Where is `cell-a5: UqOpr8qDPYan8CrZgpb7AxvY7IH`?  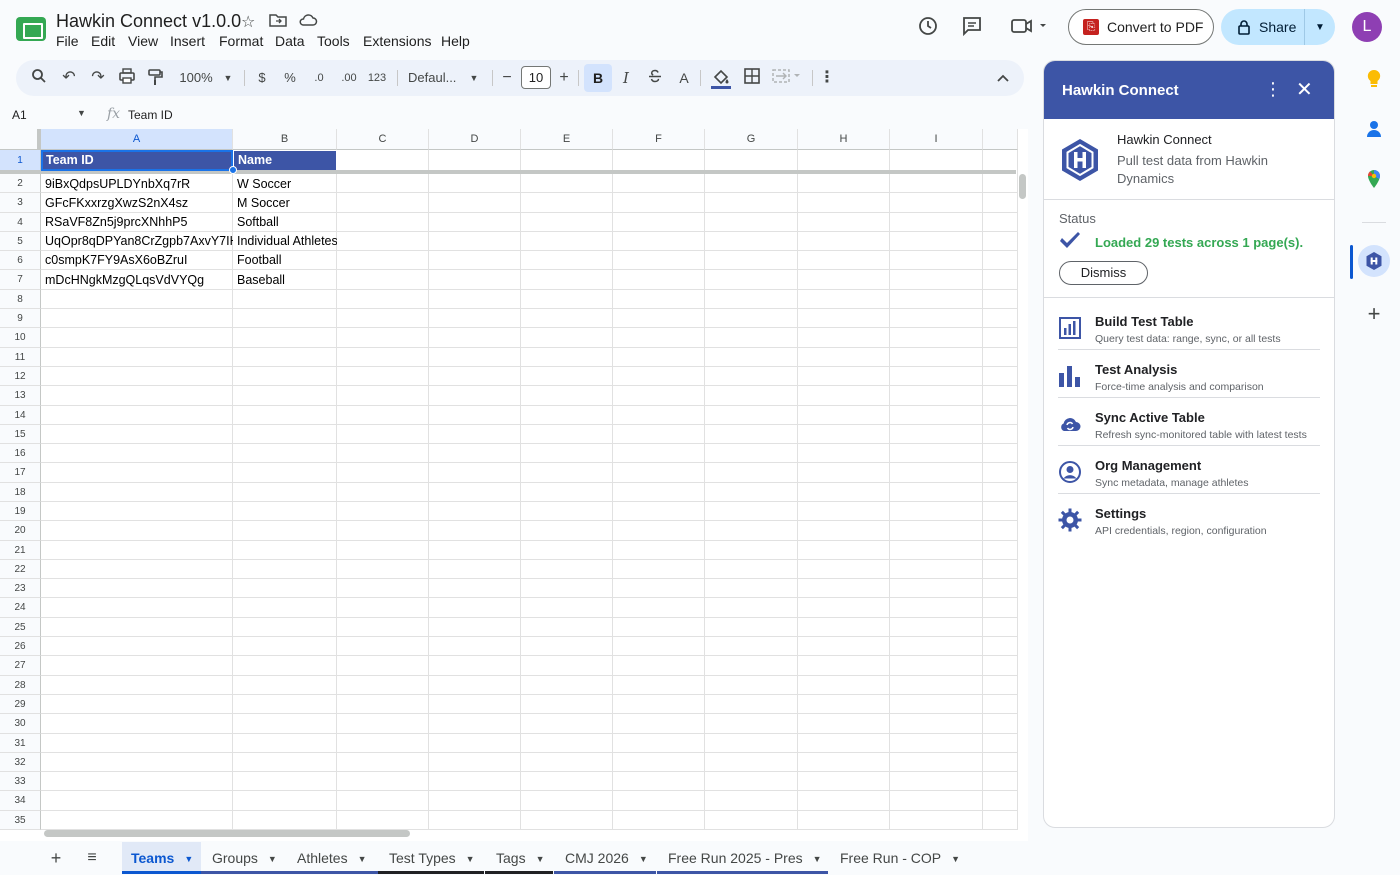
cell-a5: UqOpr8qDPYan8CrZgpb7AxvY7IH is located at coordinates (137, 241).